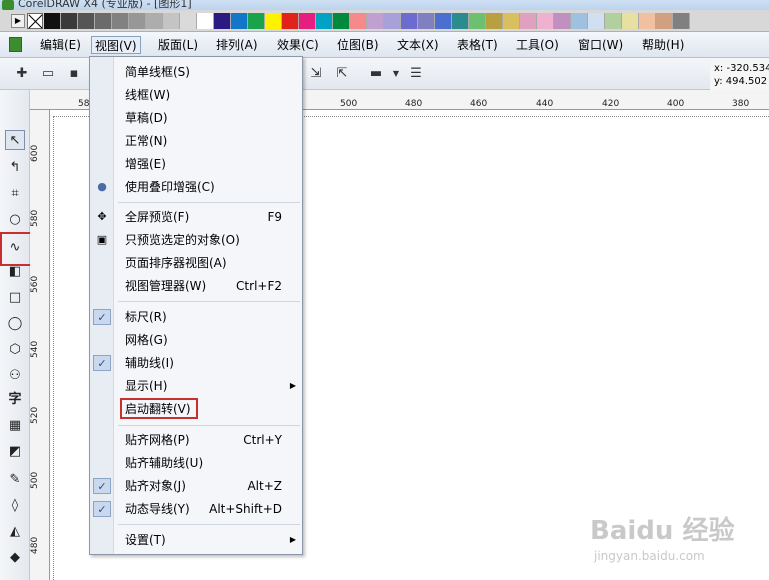 This screenshot has height=580, width=769. What do you see at coordinates (15, 452) in the screenshot?
I see `interactive-blend-tool-icon: ◩` at bounding box center [15, 452].